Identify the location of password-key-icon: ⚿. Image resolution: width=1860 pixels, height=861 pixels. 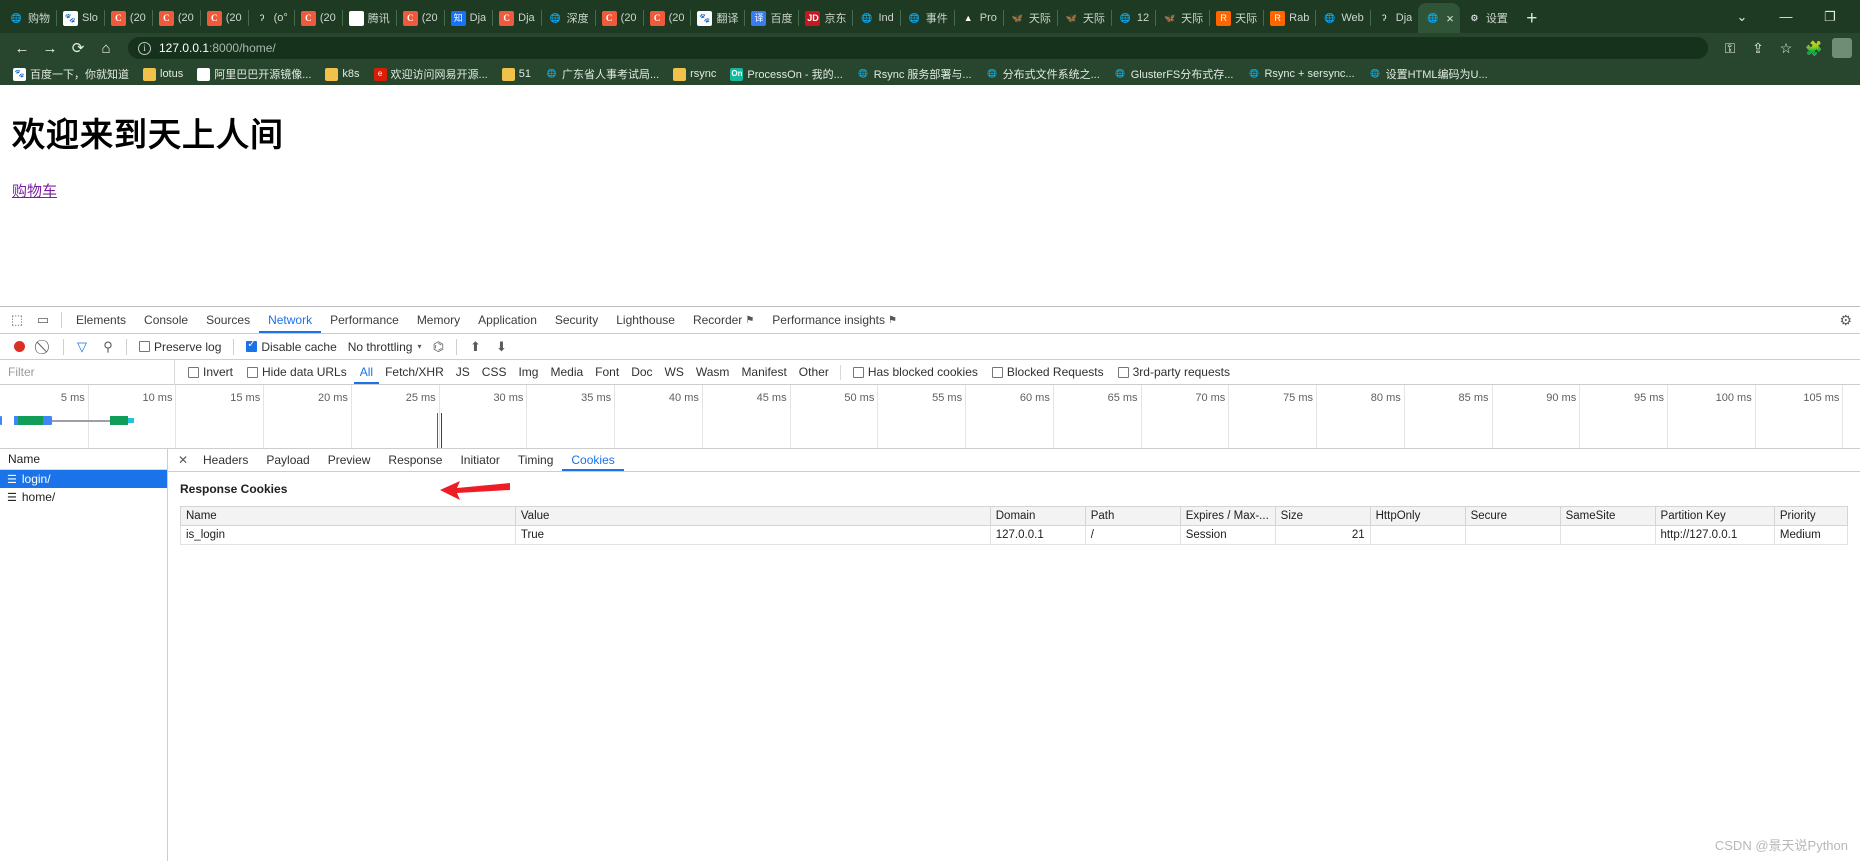
(1730, 48).